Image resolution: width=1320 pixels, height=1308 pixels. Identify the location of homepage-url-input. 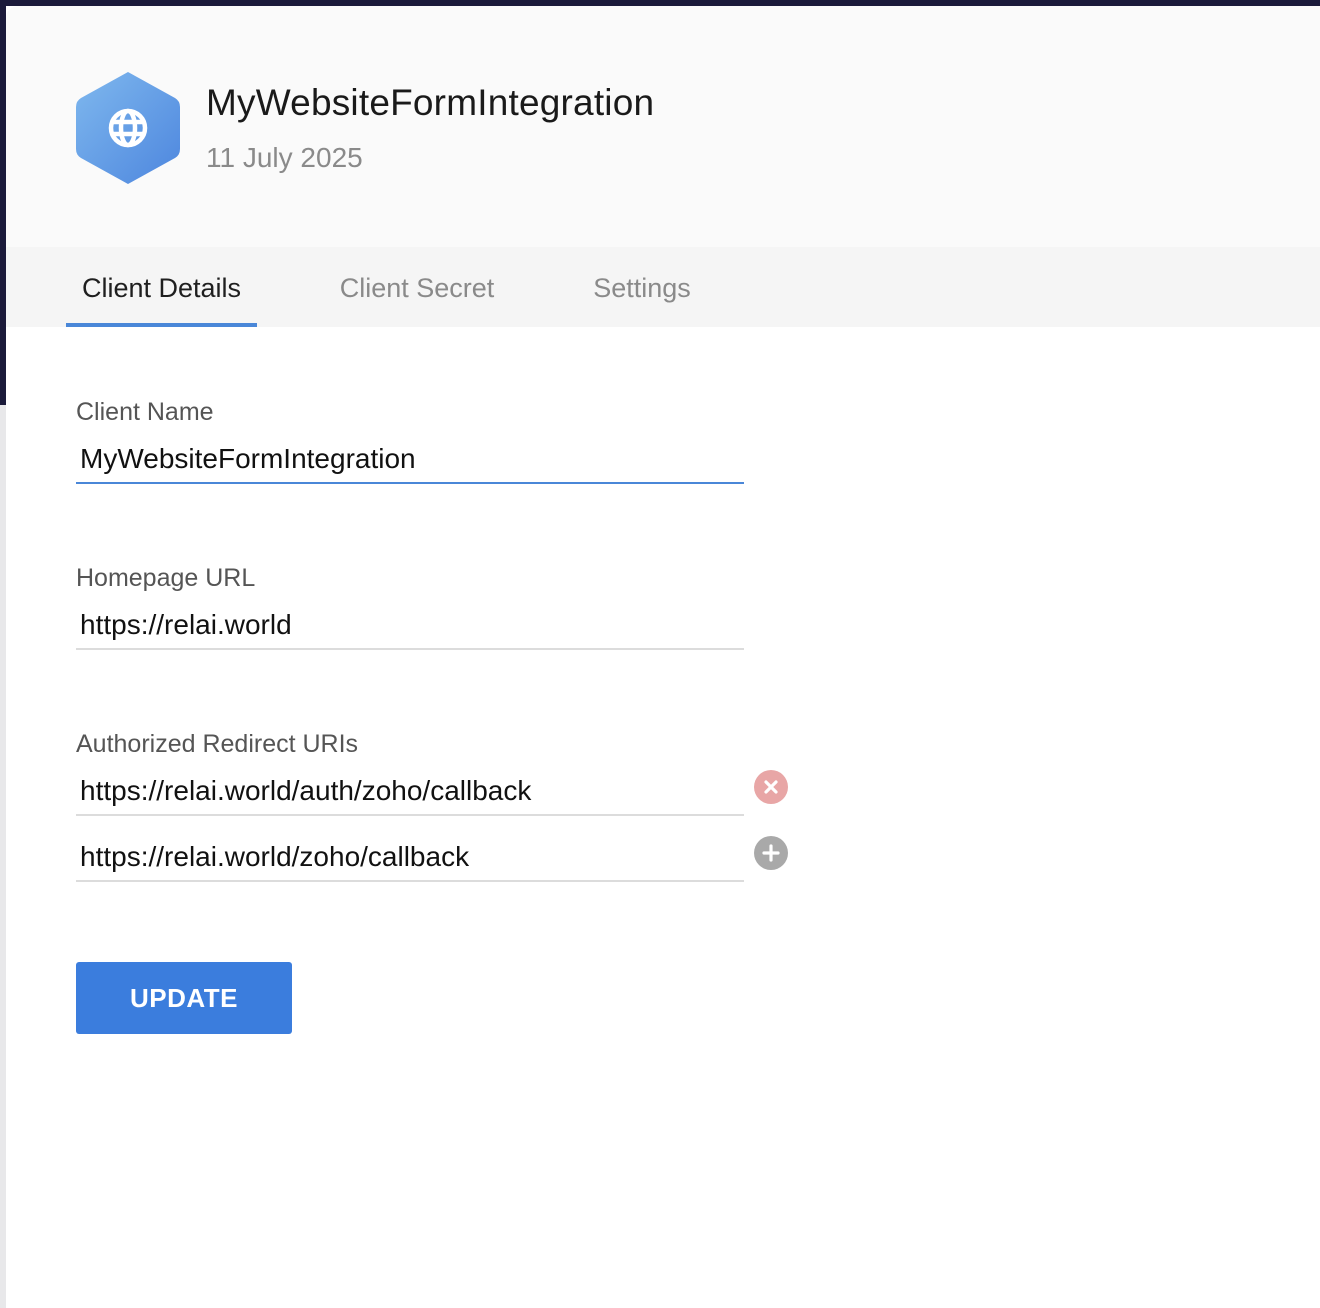
(410, 626).